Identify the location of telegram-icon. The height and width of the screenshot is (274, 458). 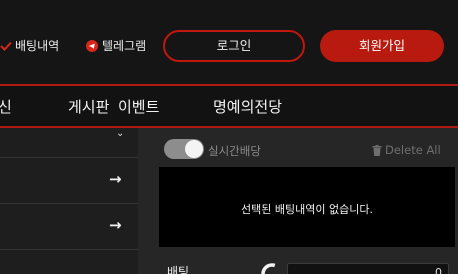
(92, 45).